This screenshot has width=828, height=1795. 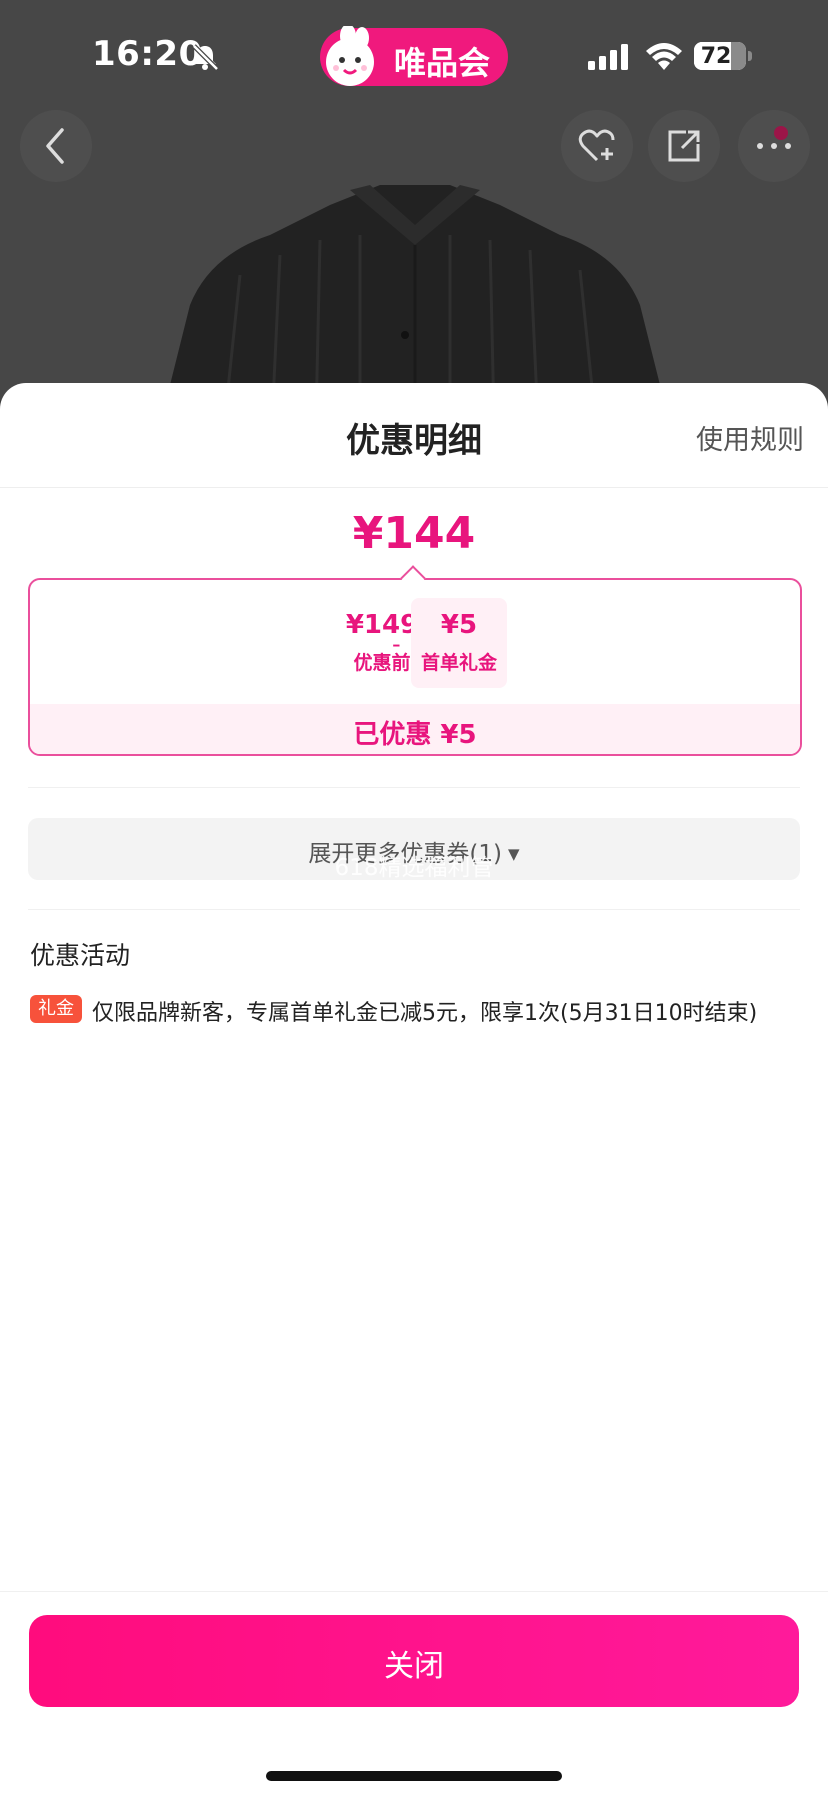 I want to click on cellular-signal-icon, so click(x=608, y=57).